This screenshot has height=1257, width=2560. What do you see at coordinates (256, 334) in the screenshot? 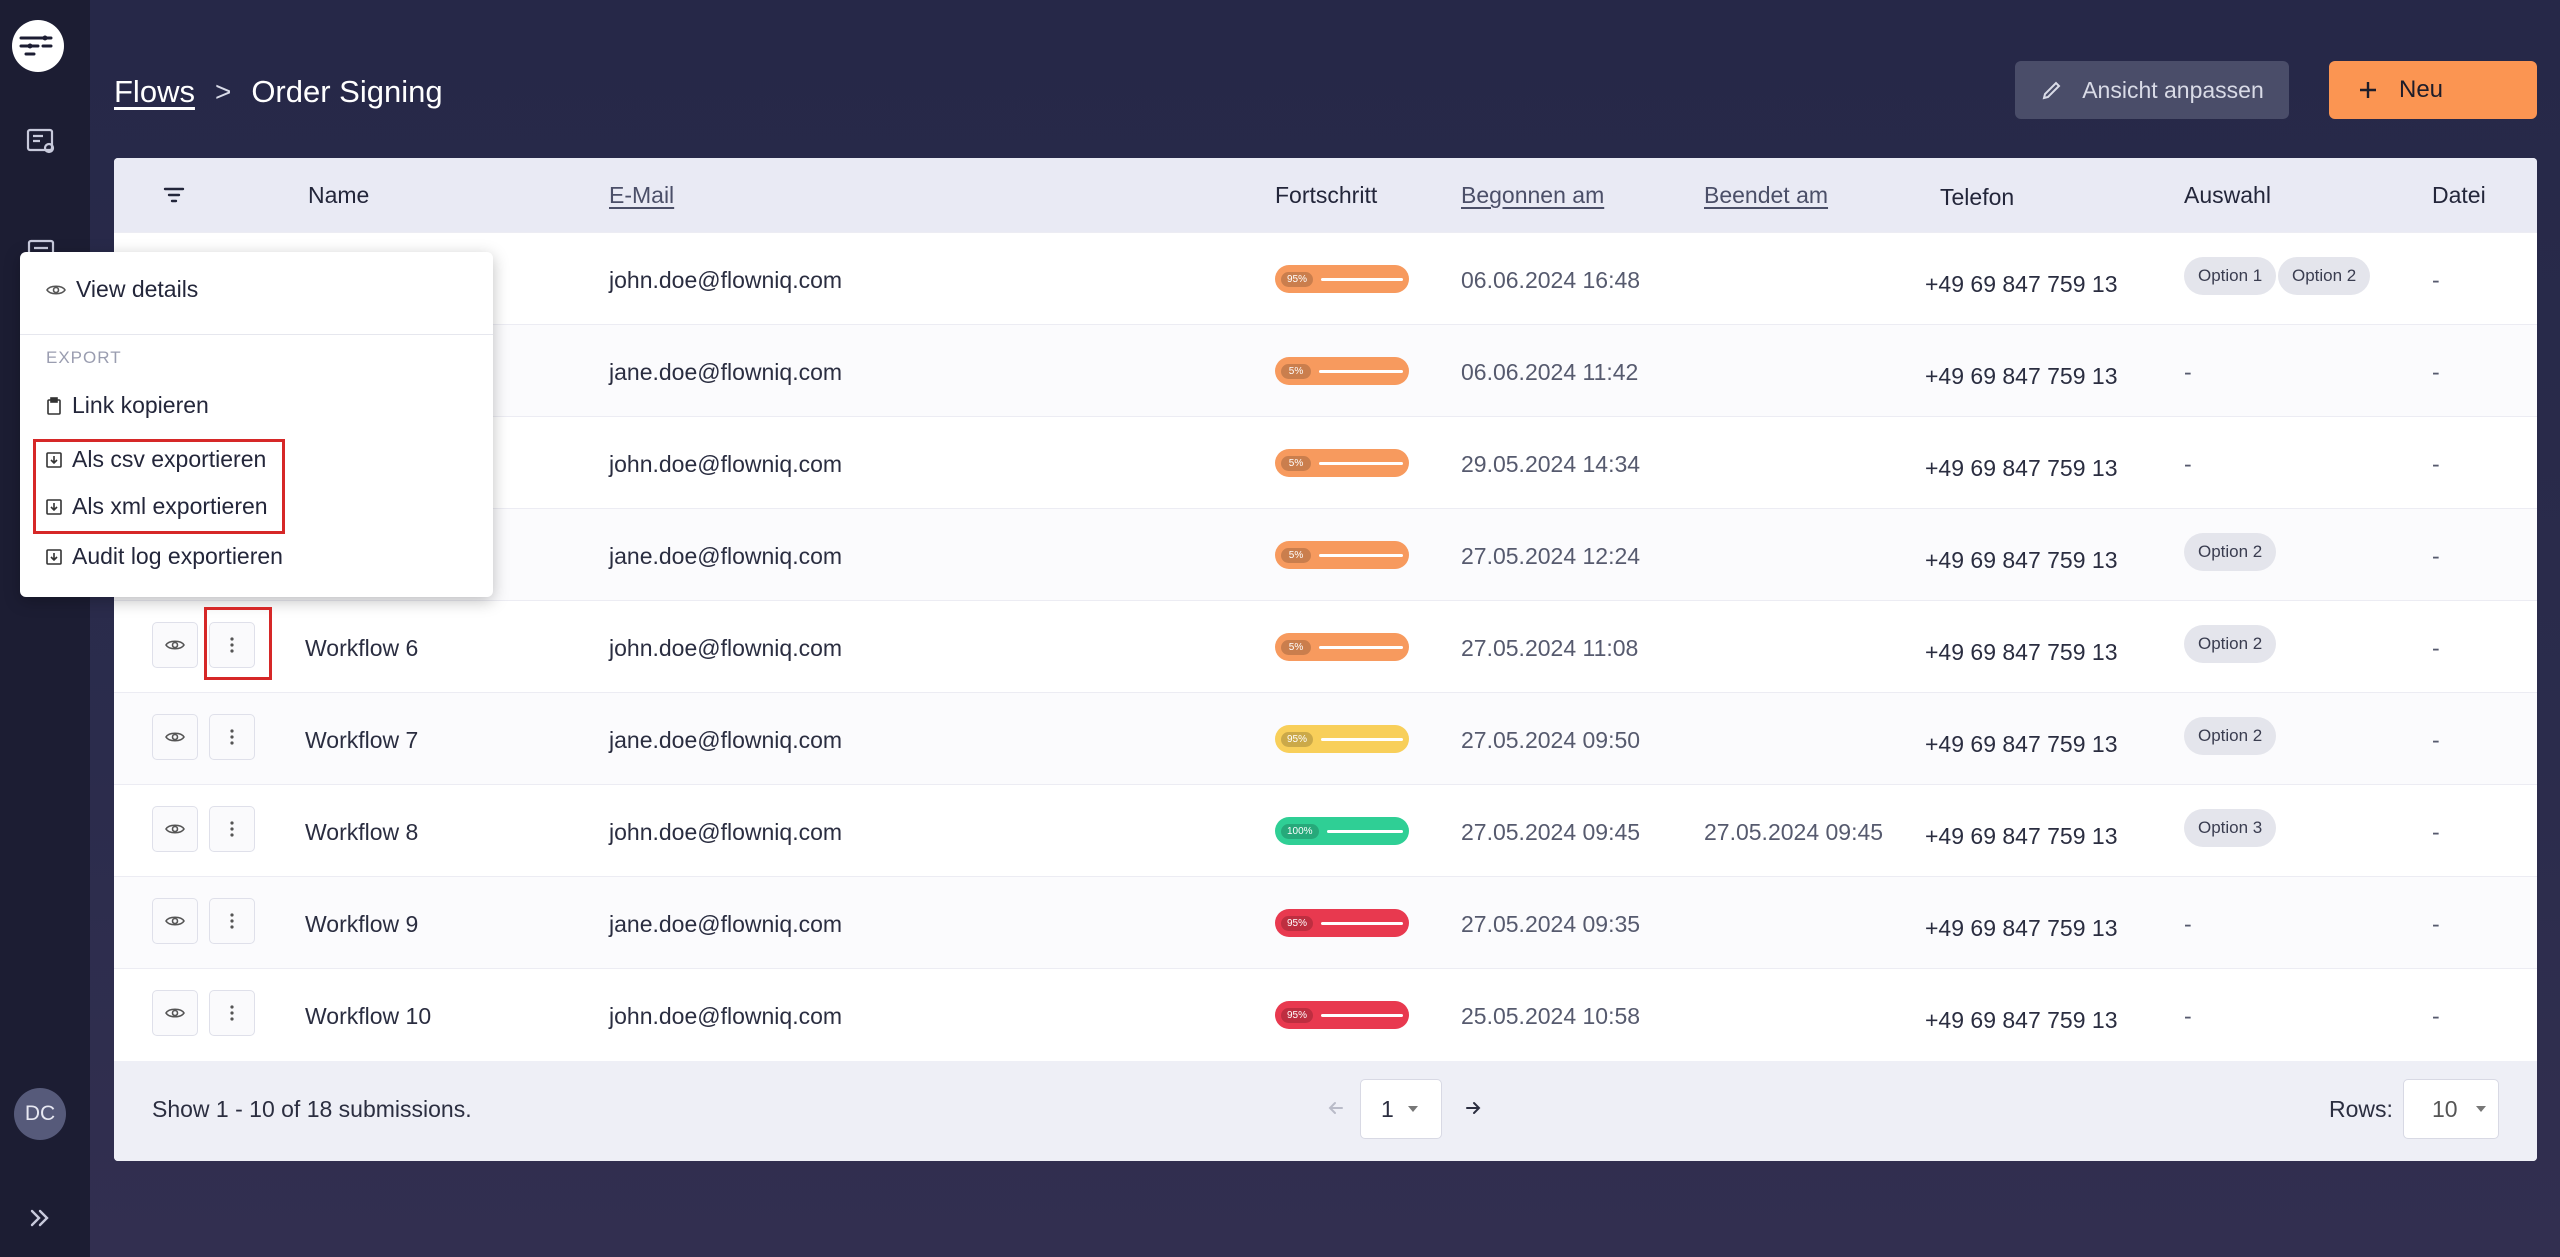
I see `menu-divider` at bounding box center [256, 334].